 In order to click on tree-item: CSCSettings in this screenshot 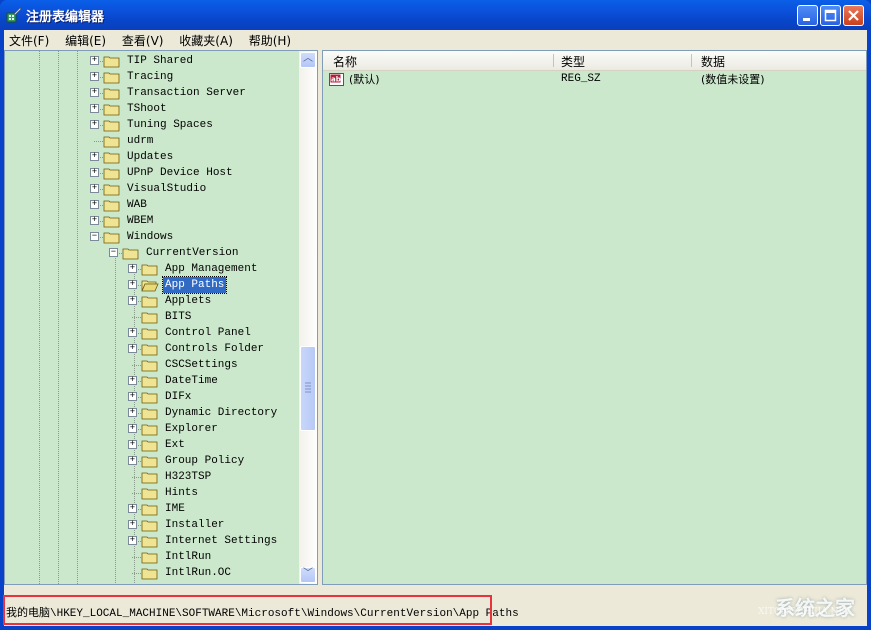, I will do `click(151, 365)`.